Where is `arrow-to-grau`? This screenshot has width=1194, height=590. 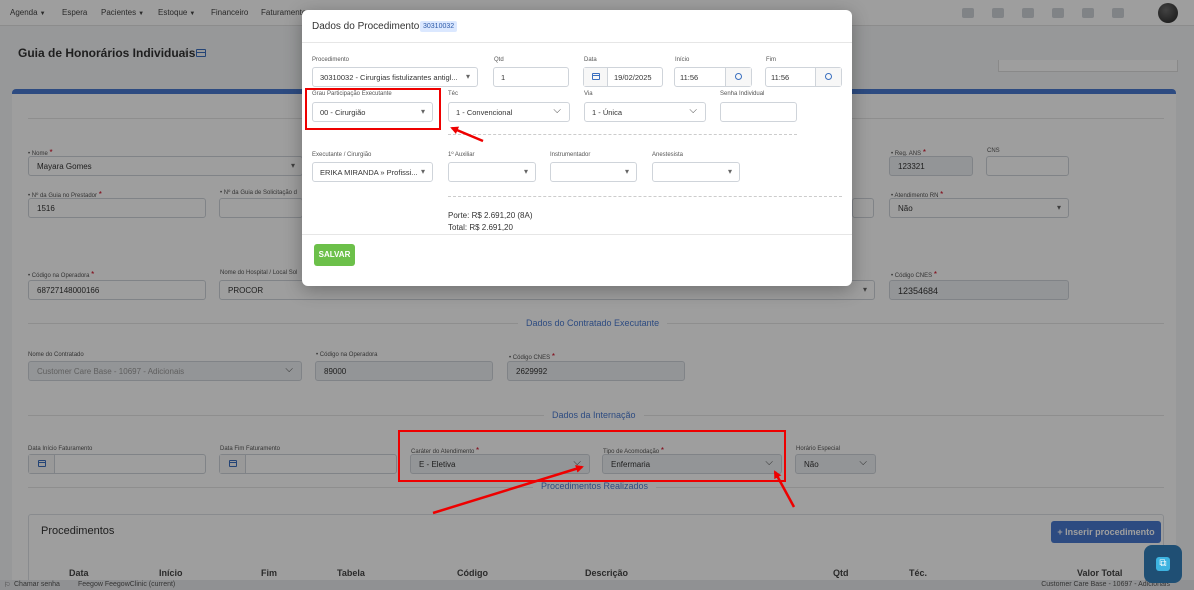 arrow-to-grau is located at coordinates (467, 134).